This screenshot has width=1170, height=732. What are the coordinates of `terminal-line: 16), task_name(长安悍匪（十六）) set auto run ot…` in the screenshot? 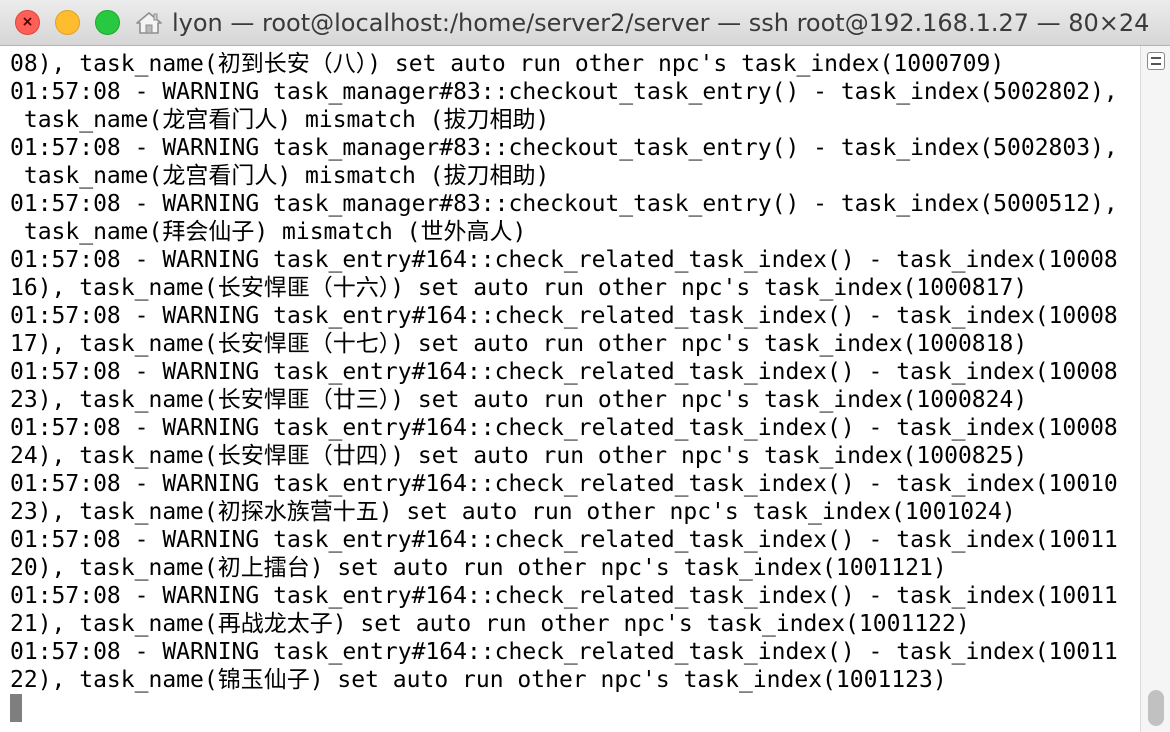 It's located at (519, 288).